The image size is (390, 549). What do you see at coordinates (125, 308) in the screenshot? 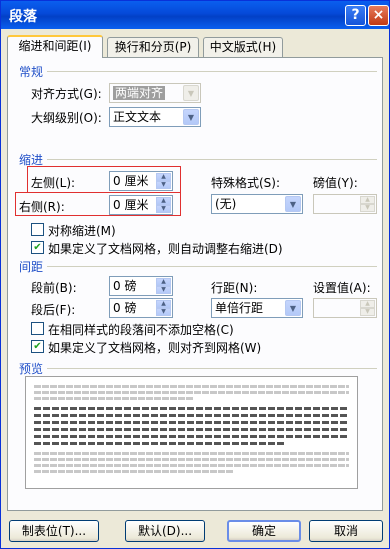
I see `spacing-after-value: 0 磅` at bounding box center [125, 308].